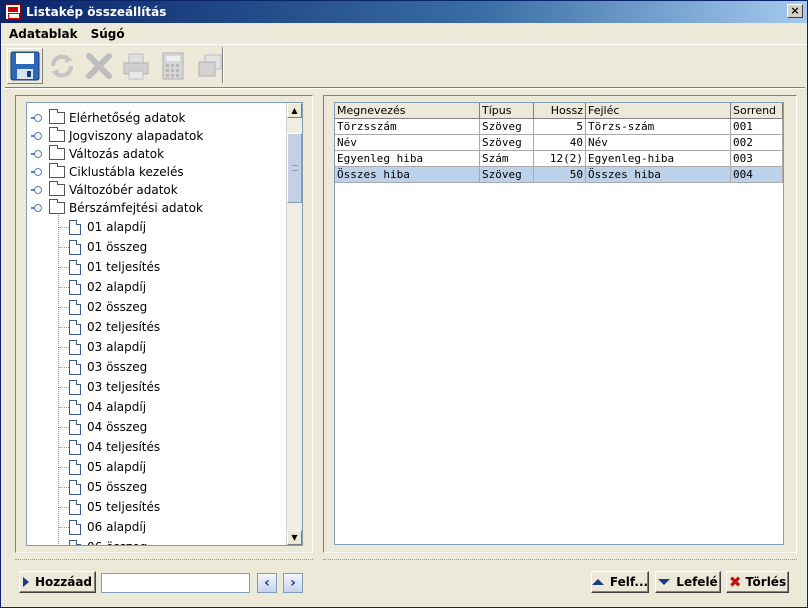 This screenshot has width=808, height=608. I want to click on col-header-length: Hossz, so click(560, 111).